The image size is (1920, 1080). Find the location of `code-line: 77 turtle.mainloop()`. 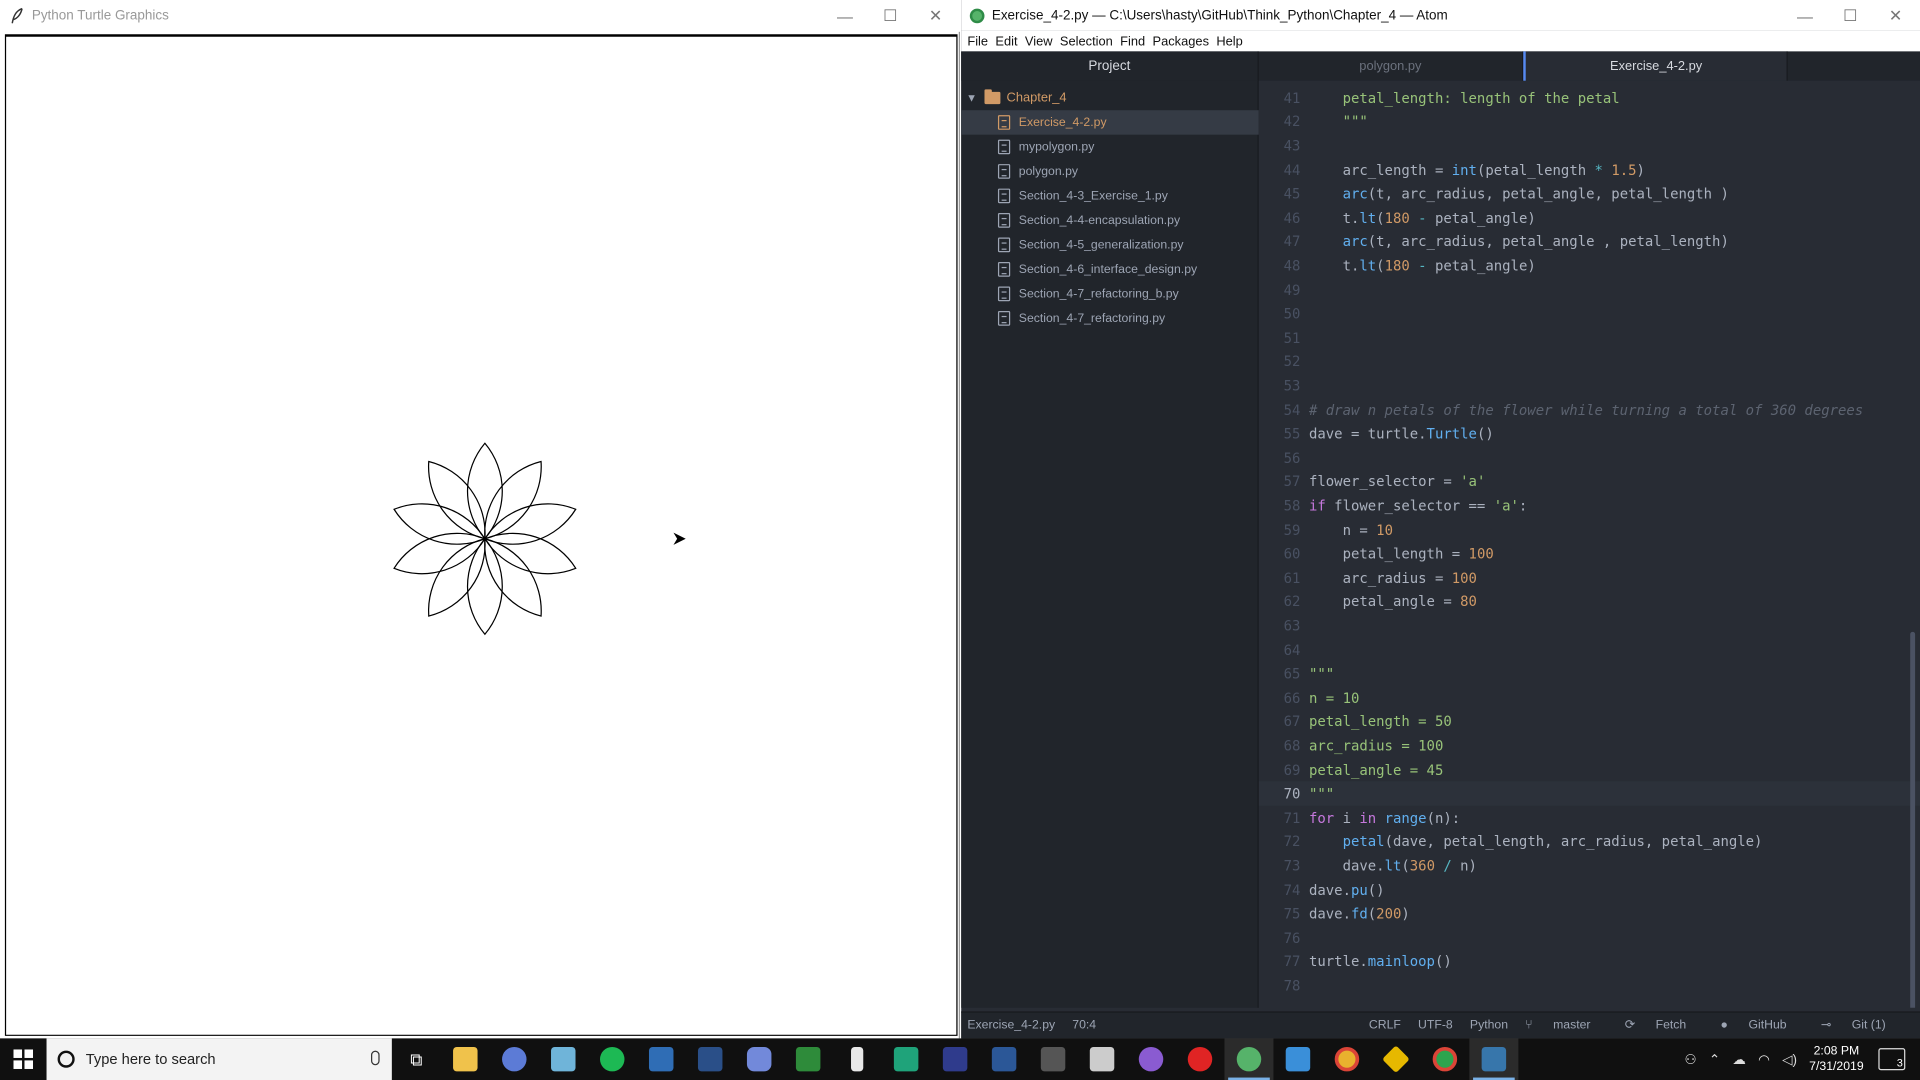

code-line: 77 turtle.mainloop() is located at coordinates (1589, 962).